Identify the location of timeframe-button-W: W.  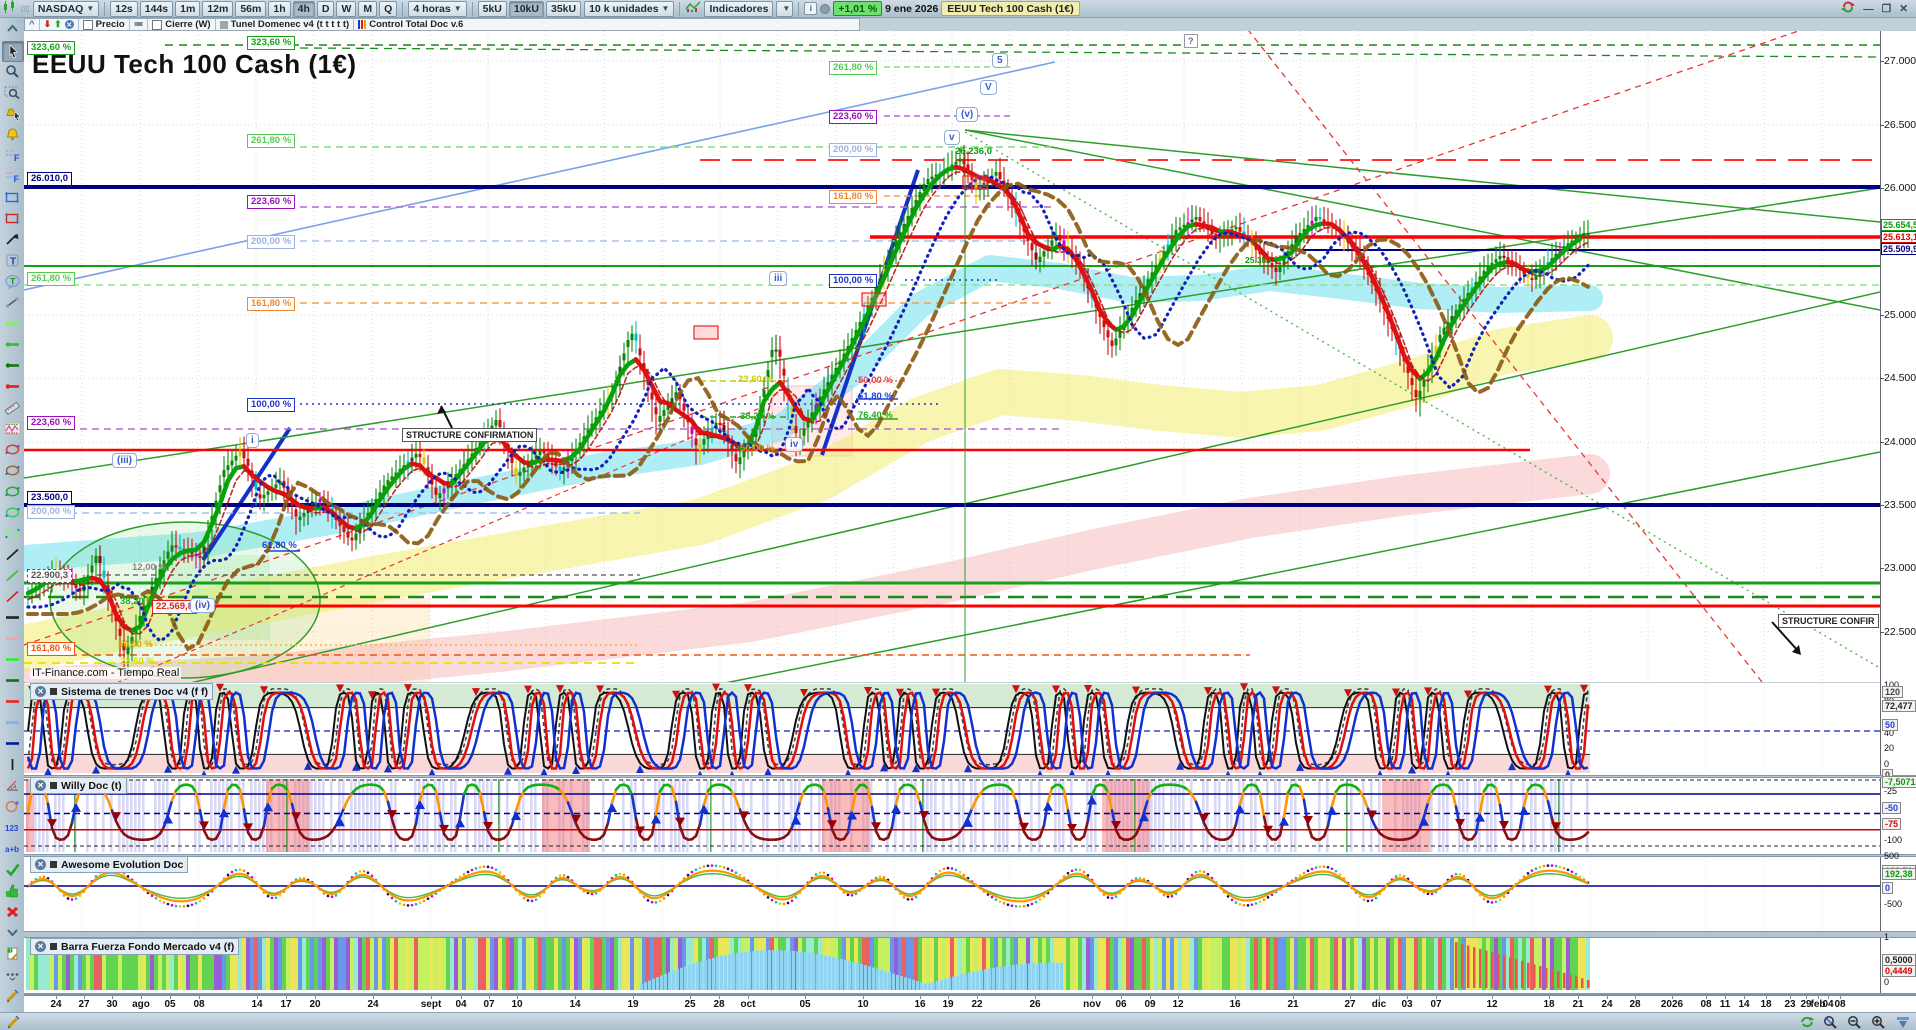
(346, 8).